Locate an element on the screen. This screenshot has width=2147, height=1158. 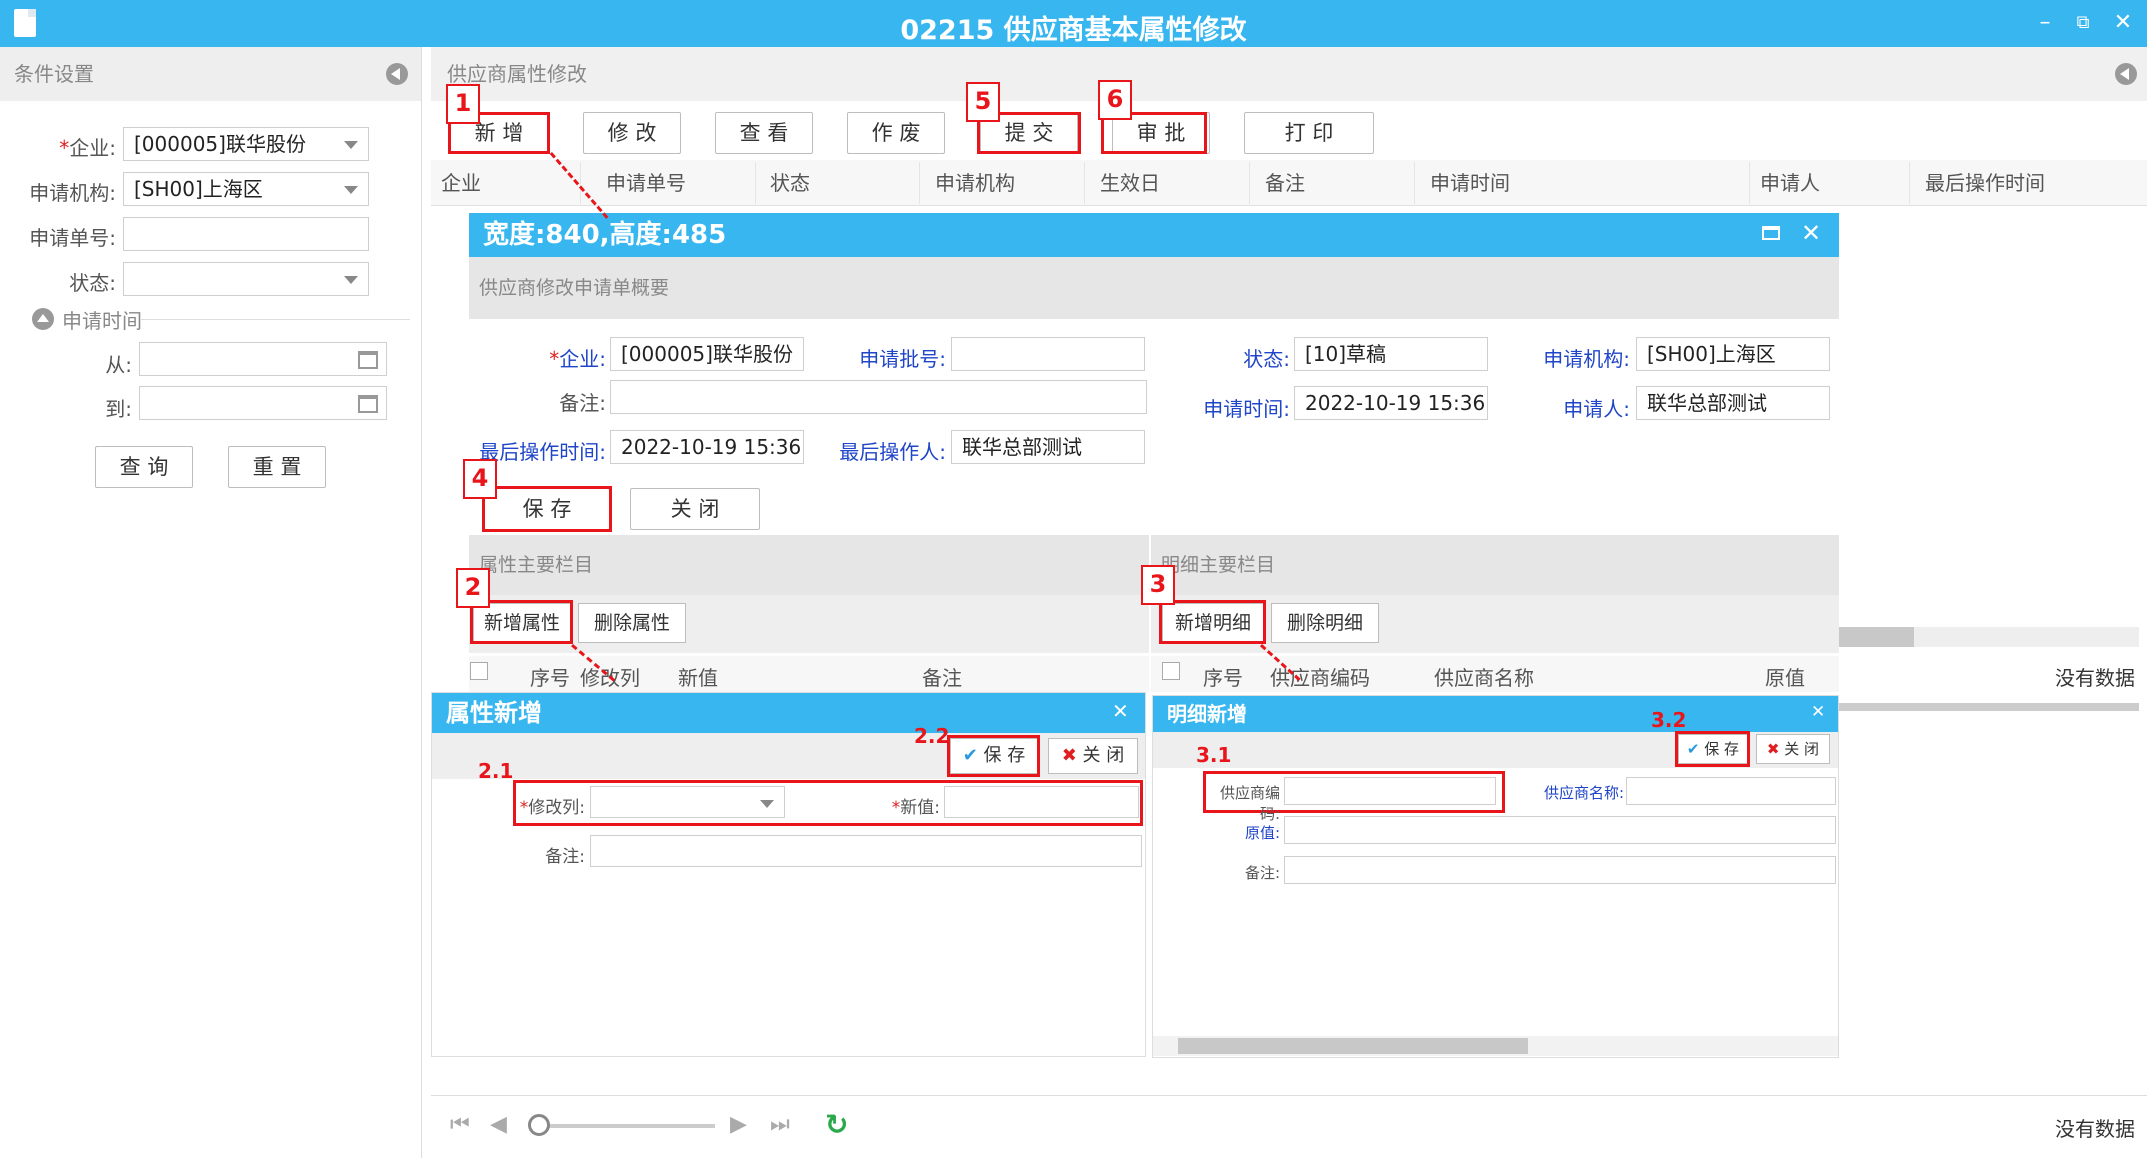
dlg-last-user-label: 最后操作人: is located at coordinates (892, 452).